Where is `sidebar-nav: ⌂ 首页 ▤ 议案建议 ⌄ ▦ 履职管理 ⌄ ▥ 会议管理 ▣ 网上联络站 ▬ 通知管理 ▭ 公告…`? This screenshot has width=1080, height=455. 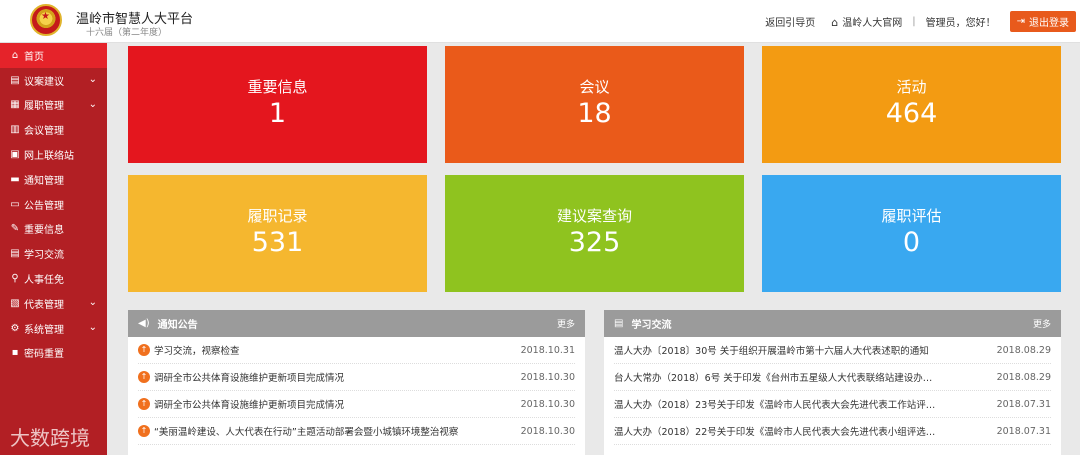 sidebar-nav: ⌂ 首页 ▤ 议案建议 ⌄ ▦ 履职管理 ⌄ ▥ 会议管理 ▣ 网上联络站 ▬ 通知管理 ▭ 公告… is located at coordinates (53, 249).